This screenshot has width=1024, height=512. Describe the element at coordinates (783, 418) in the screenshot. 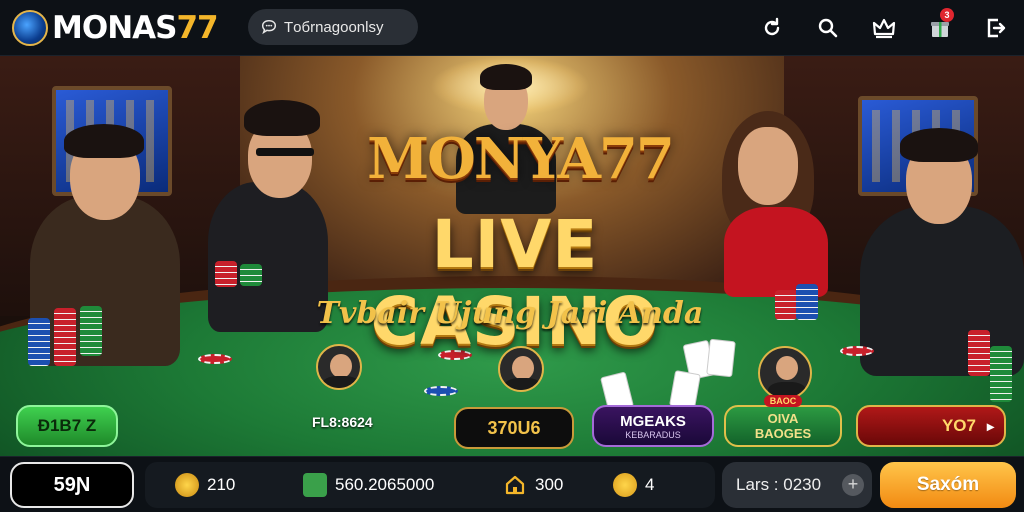

I see `game-button-olive-title: OIVA` at that location.